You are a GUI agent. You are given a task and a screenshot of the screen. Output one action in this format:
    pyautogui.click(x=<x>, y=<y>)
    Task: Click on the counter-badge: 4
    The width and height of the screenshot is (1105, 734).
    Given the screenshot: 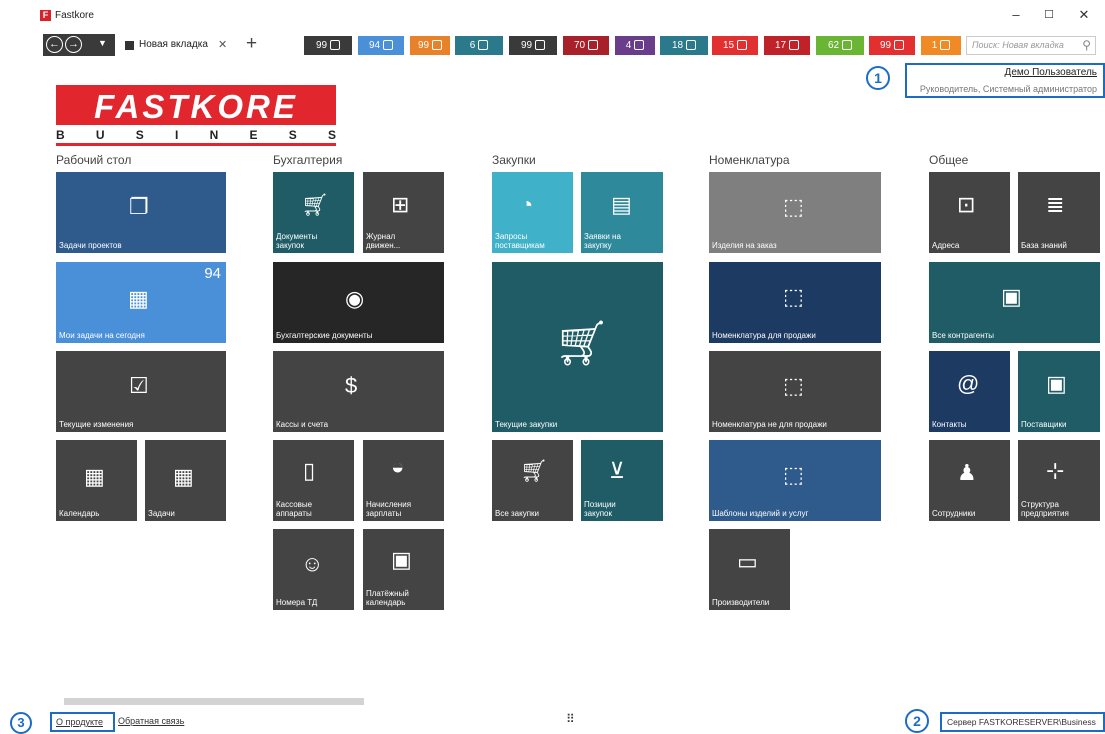 What is the action you would take?
    pyautogui.click(x=635, y=45)
    